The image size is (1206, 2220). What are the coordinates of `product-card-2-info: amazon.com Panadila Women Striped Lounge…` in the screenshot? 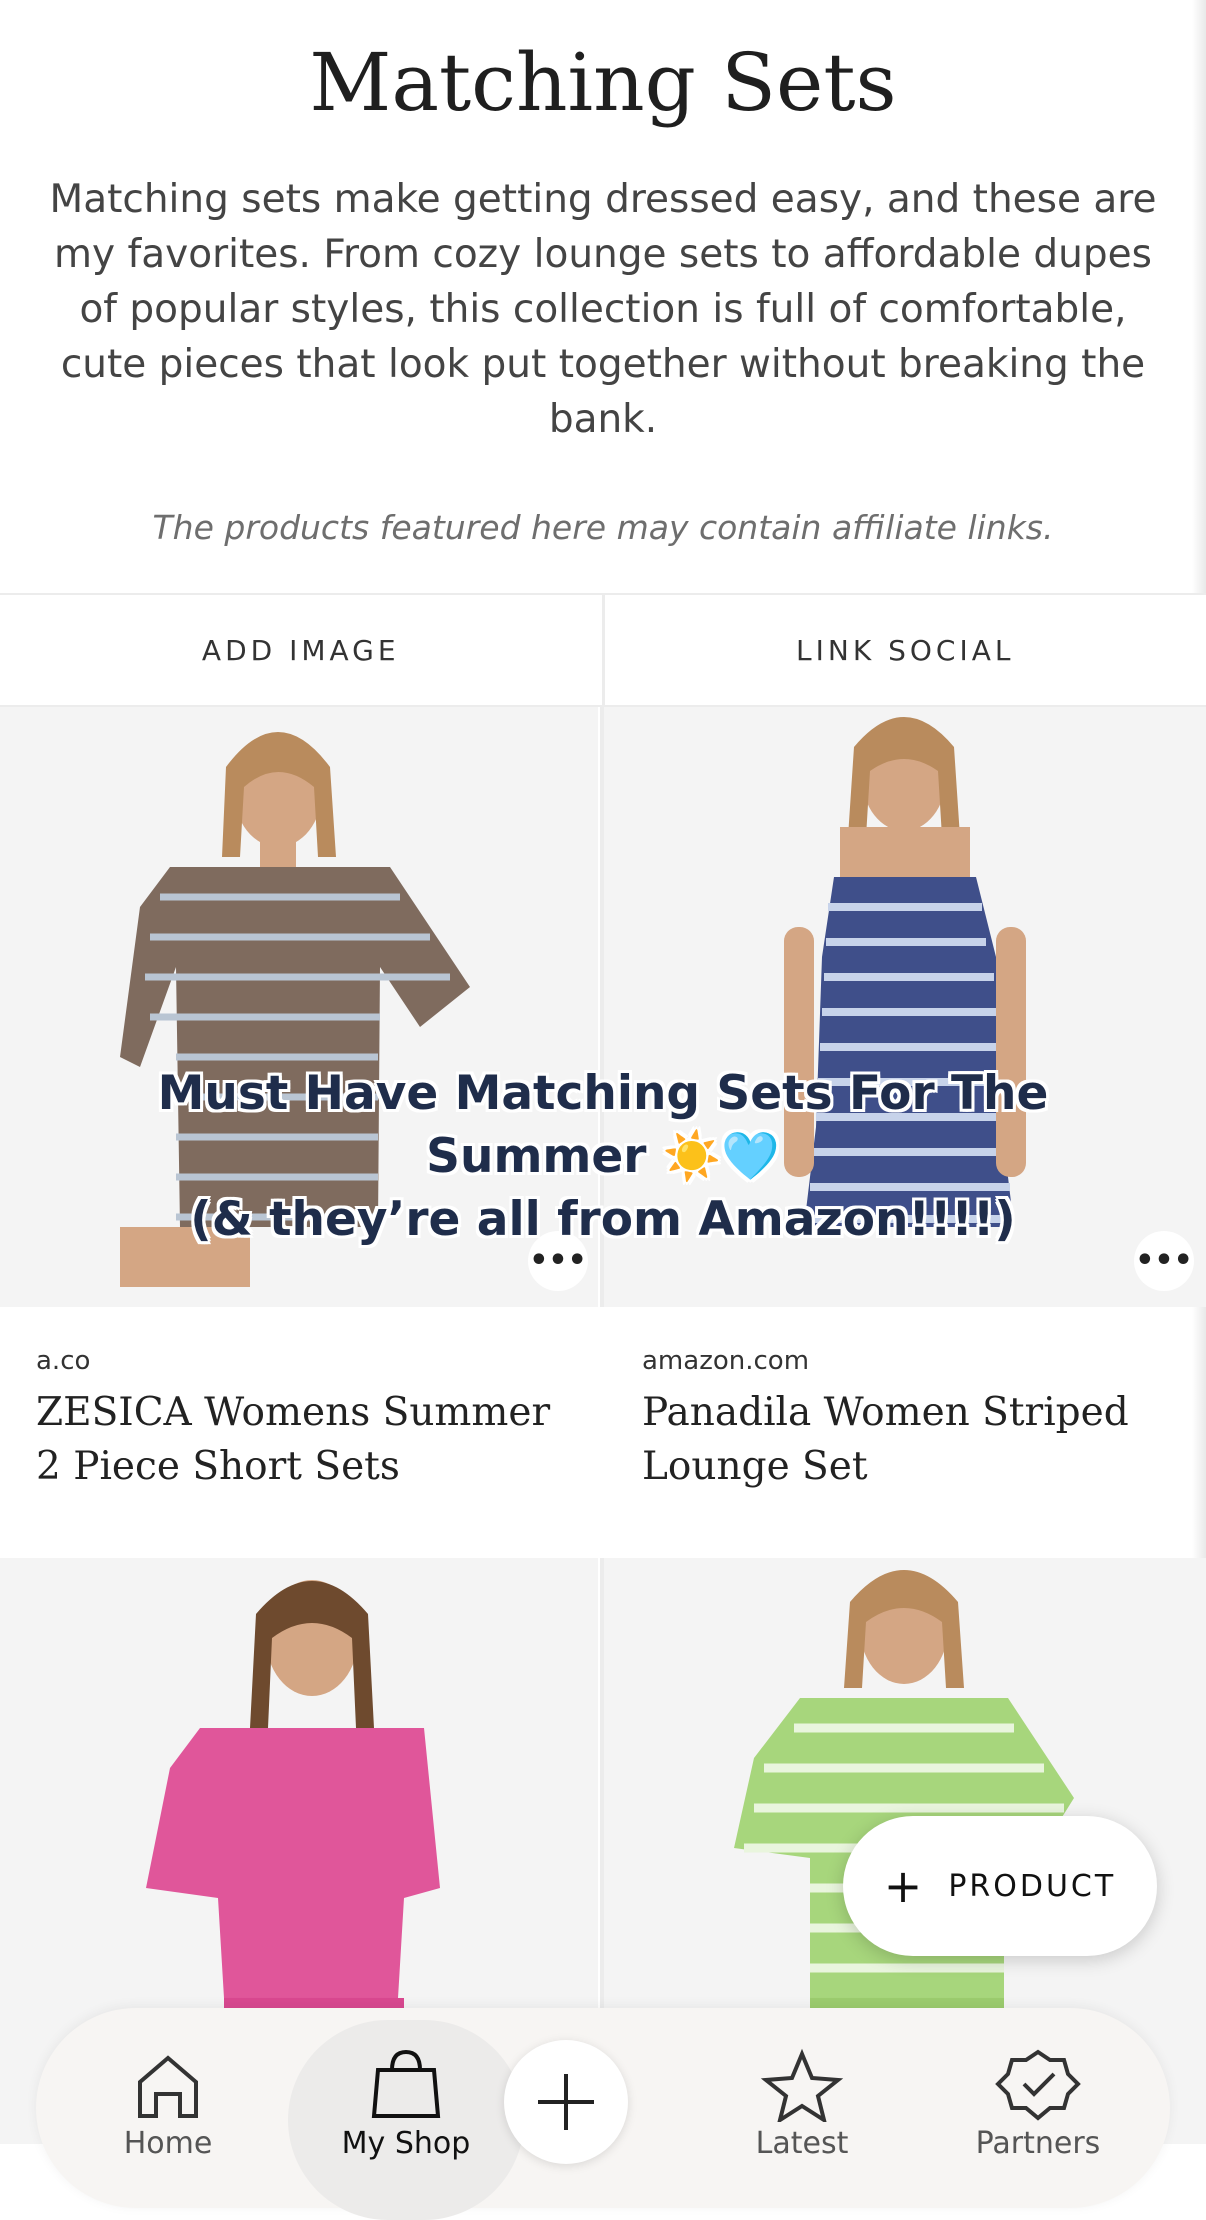 It's located at (912, 1420).